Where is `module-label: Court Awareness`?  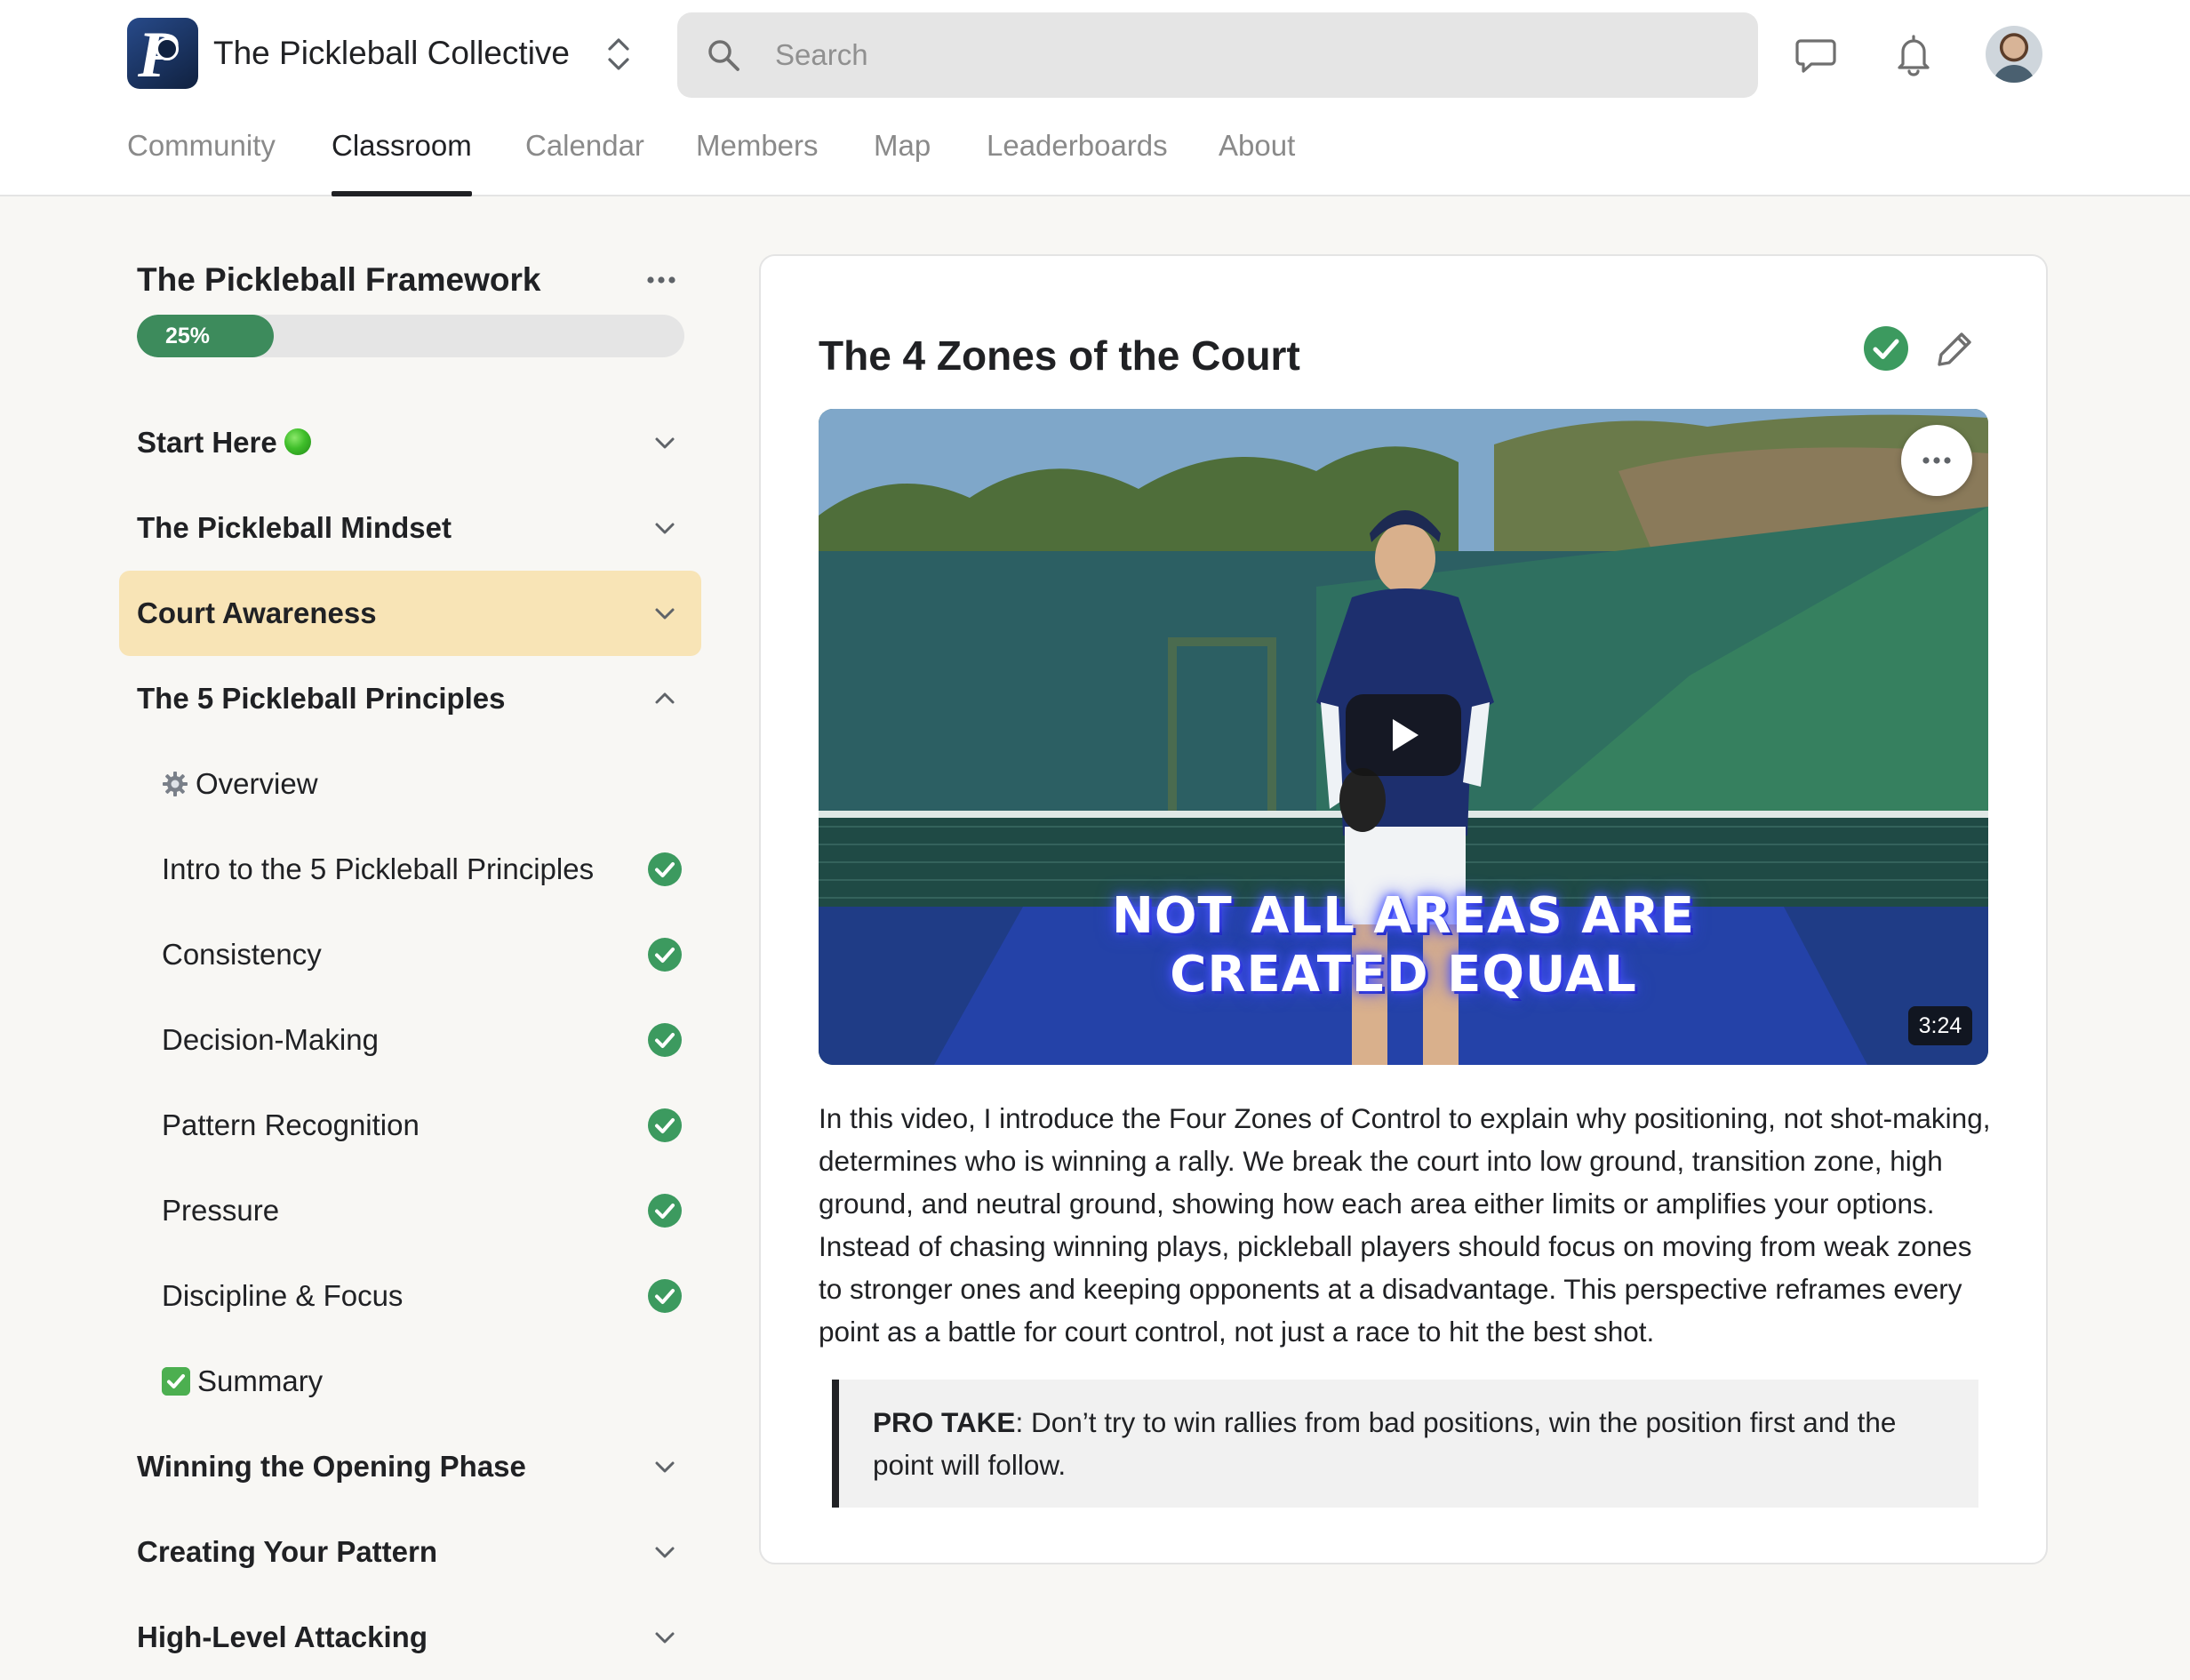 module-label: Court Awareness is located at coordinates (257, 612).